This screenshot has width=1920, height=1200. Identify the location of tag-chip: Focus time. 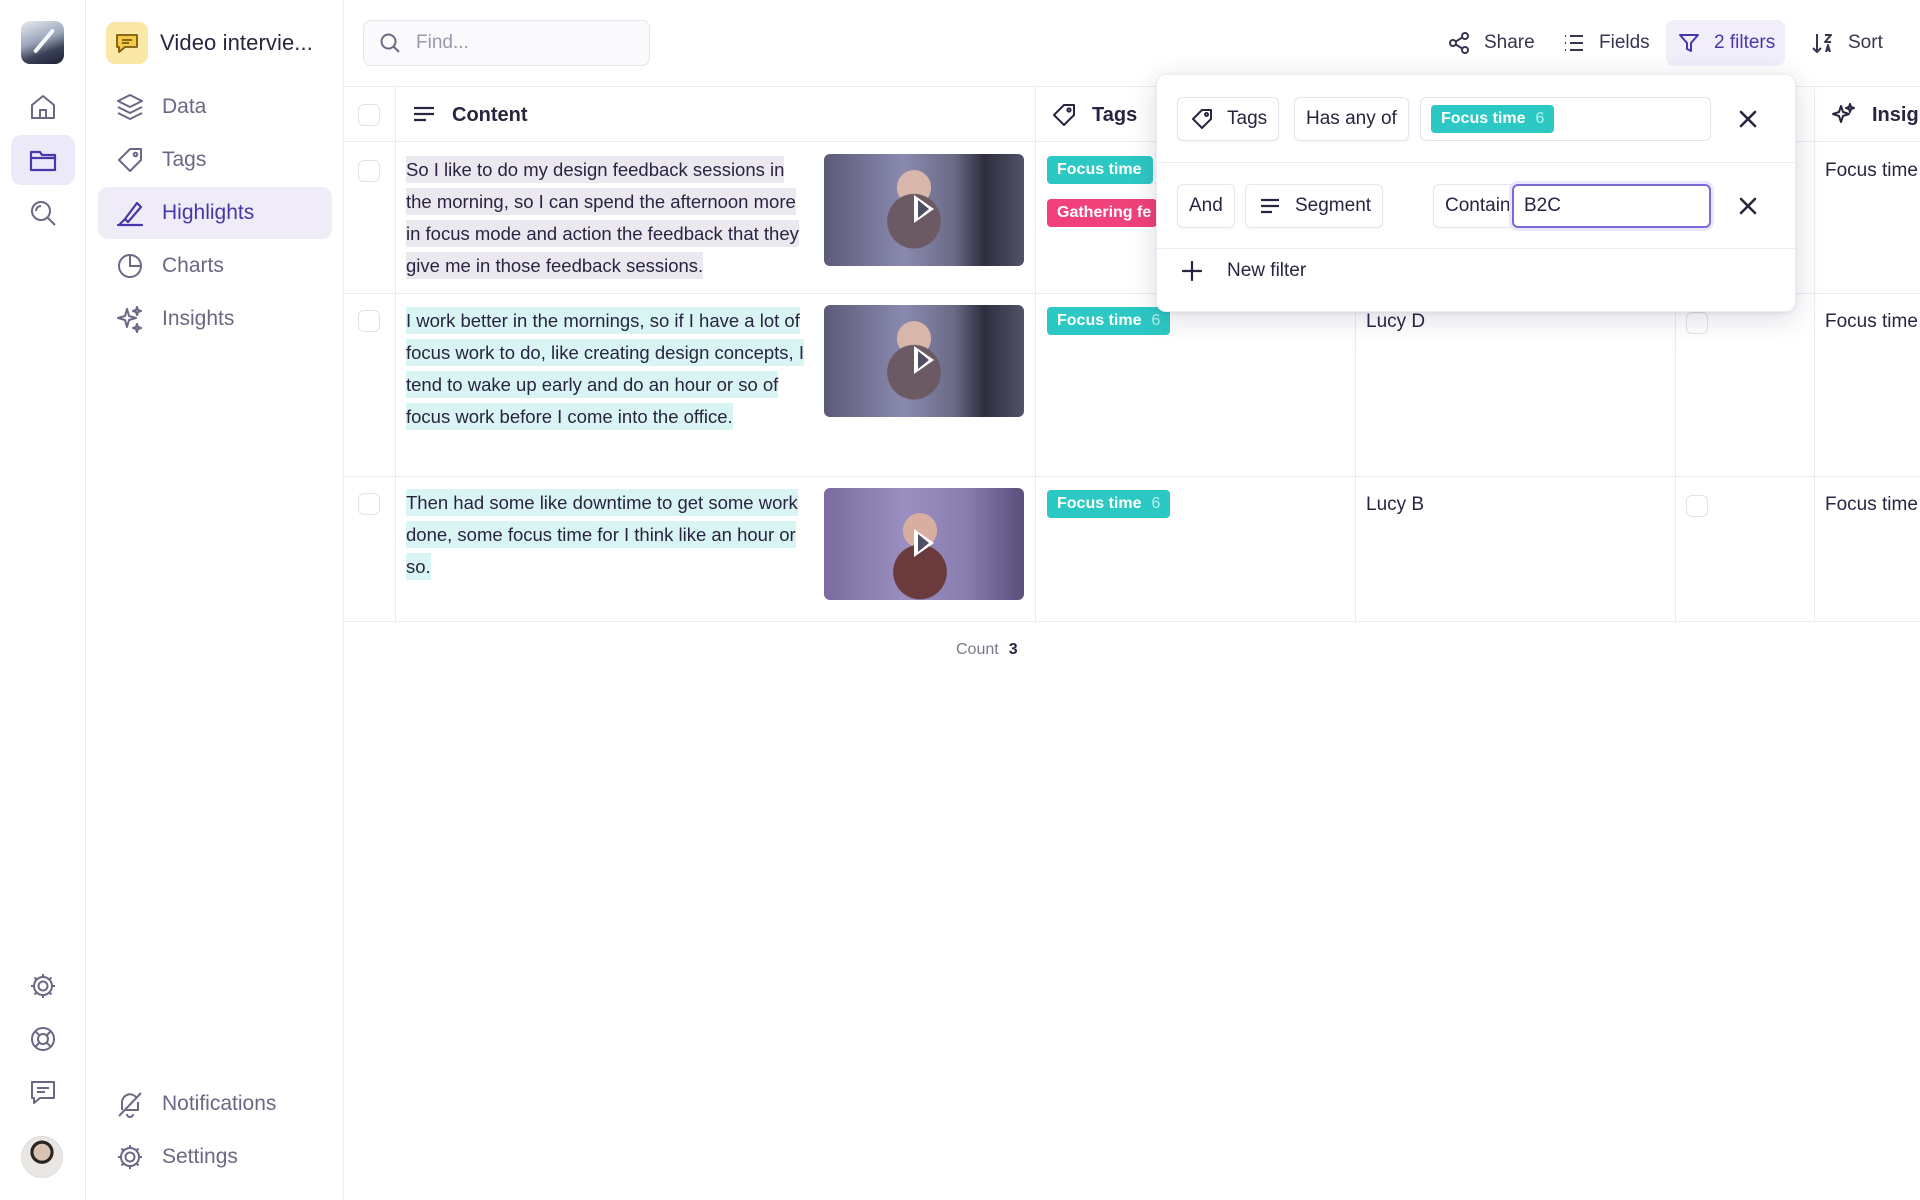
(1100, 170).